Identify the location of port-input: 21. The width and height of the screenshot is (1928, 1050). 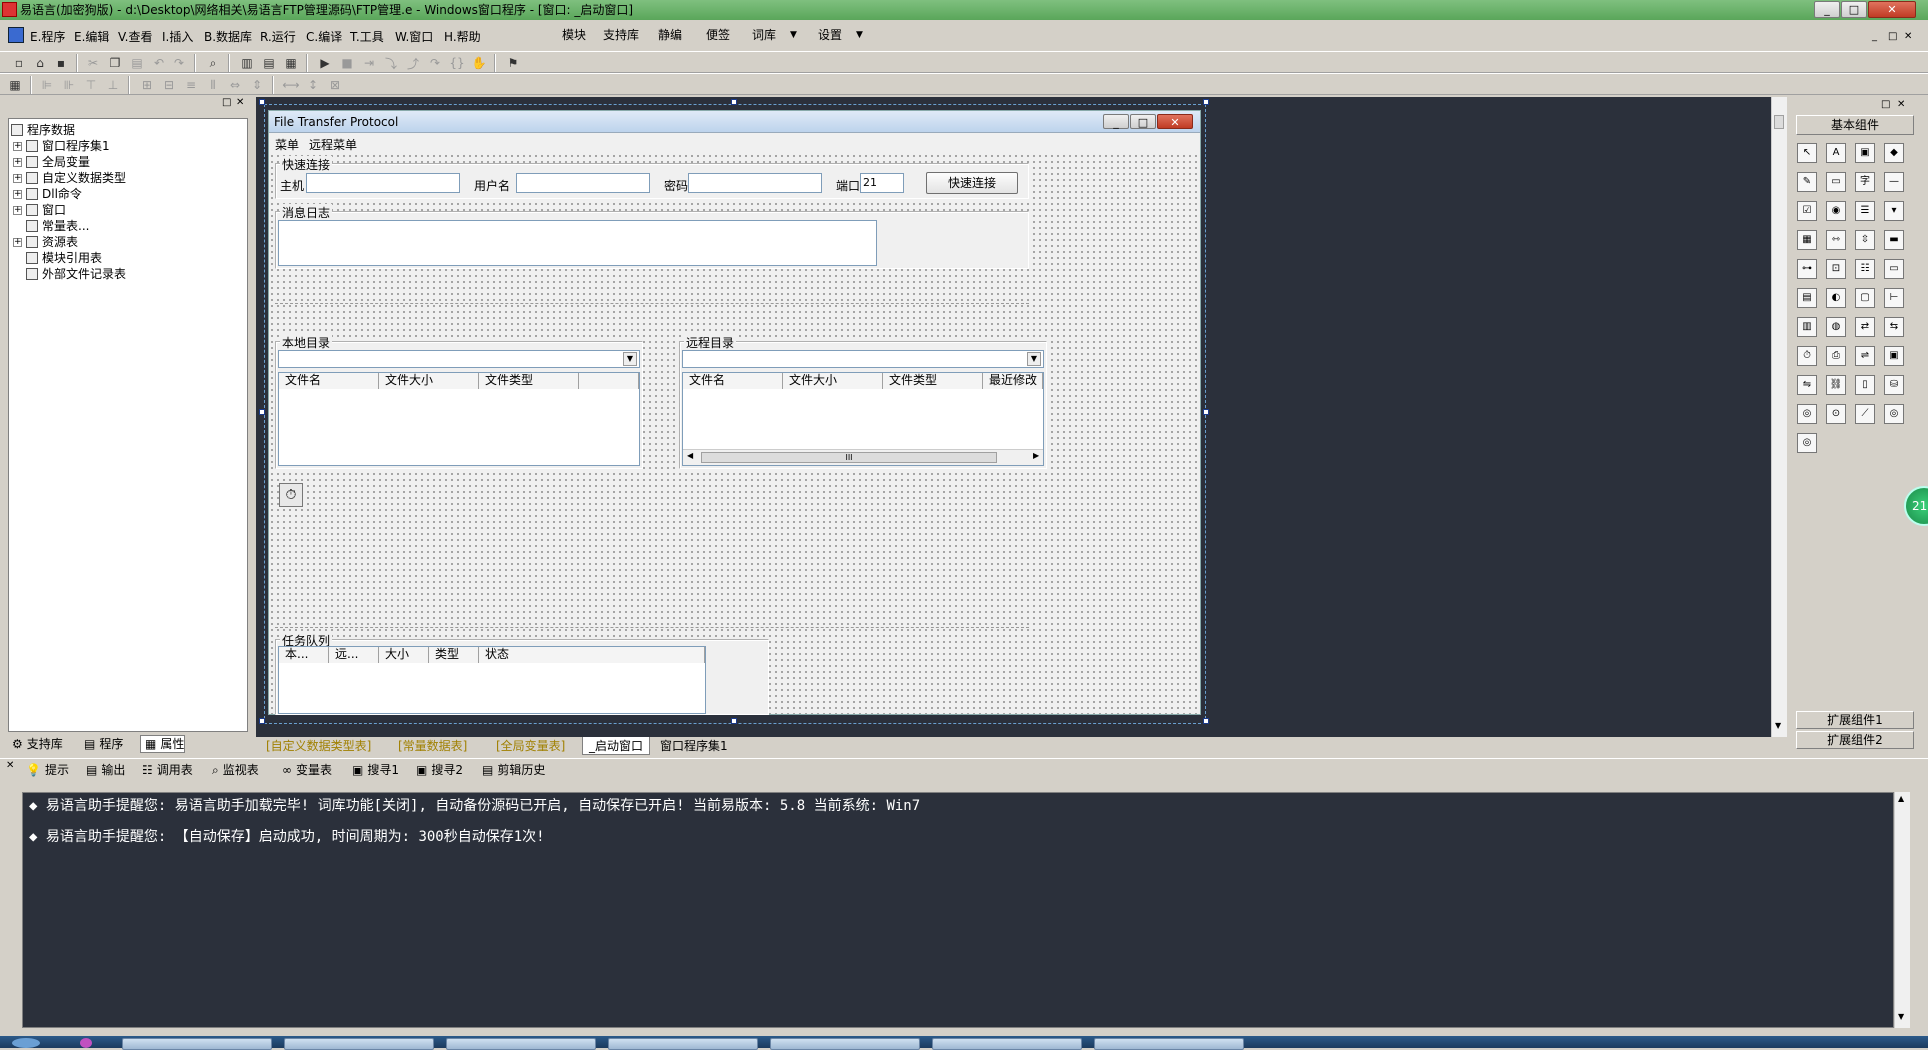
(882, 183).